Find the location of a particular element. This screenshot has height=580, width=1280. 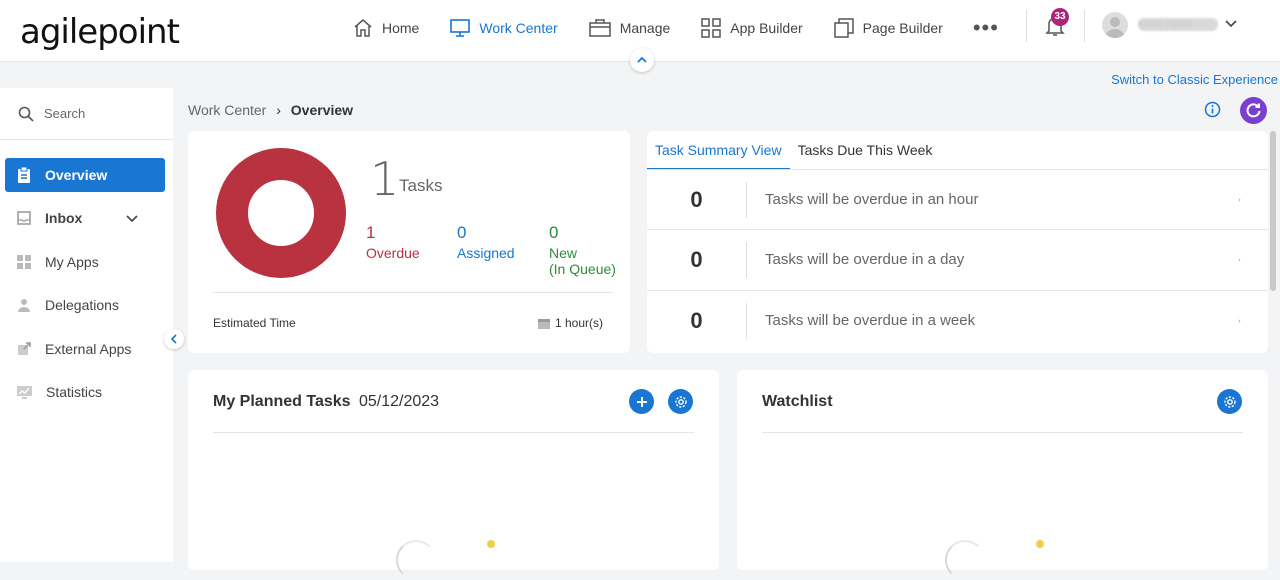

planned-settings-button is located at coordinates (680, 401).